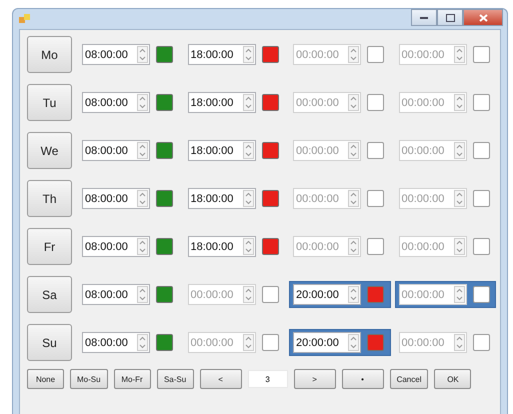 This screenshot has width=513, height=414. Describe the element at coordinates (49, 294) in the screenshot. I see `day-button: Sa` at that location.